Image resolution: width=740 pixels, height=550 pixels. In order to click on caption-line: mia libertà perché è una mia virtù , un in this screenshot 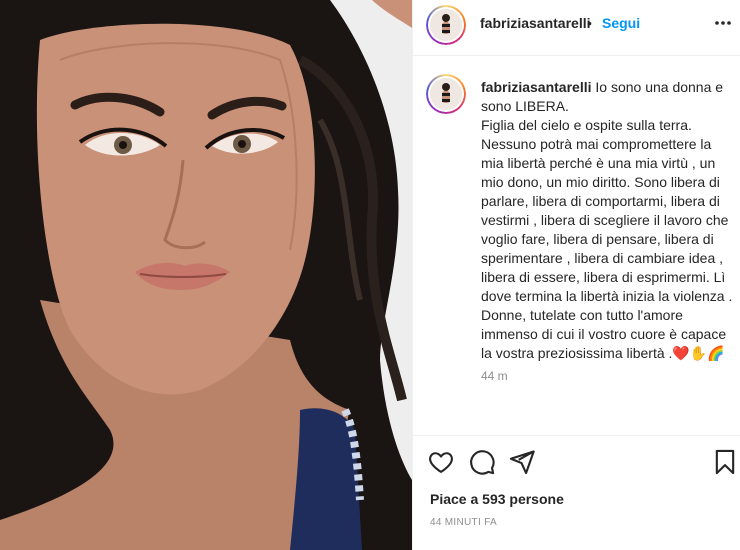, I will do `click(598, 163)`.